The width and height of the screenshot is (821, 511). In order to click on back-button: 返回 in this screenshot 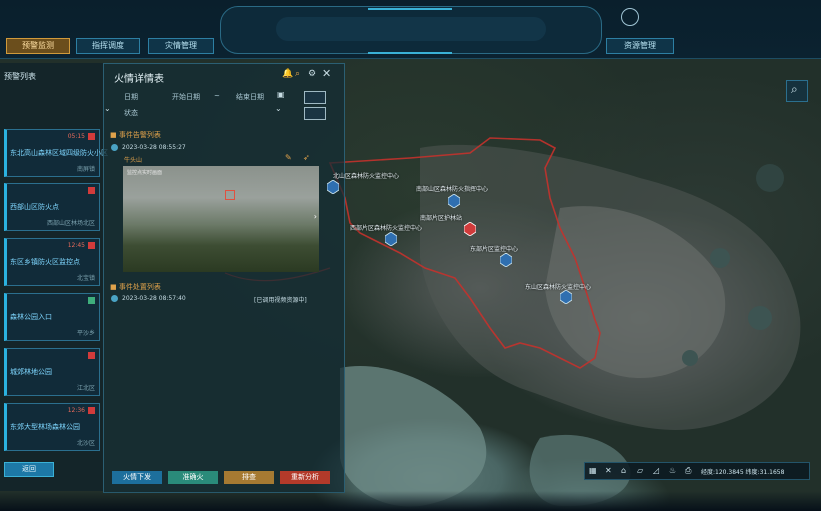, I will do `click(29, 469)`.